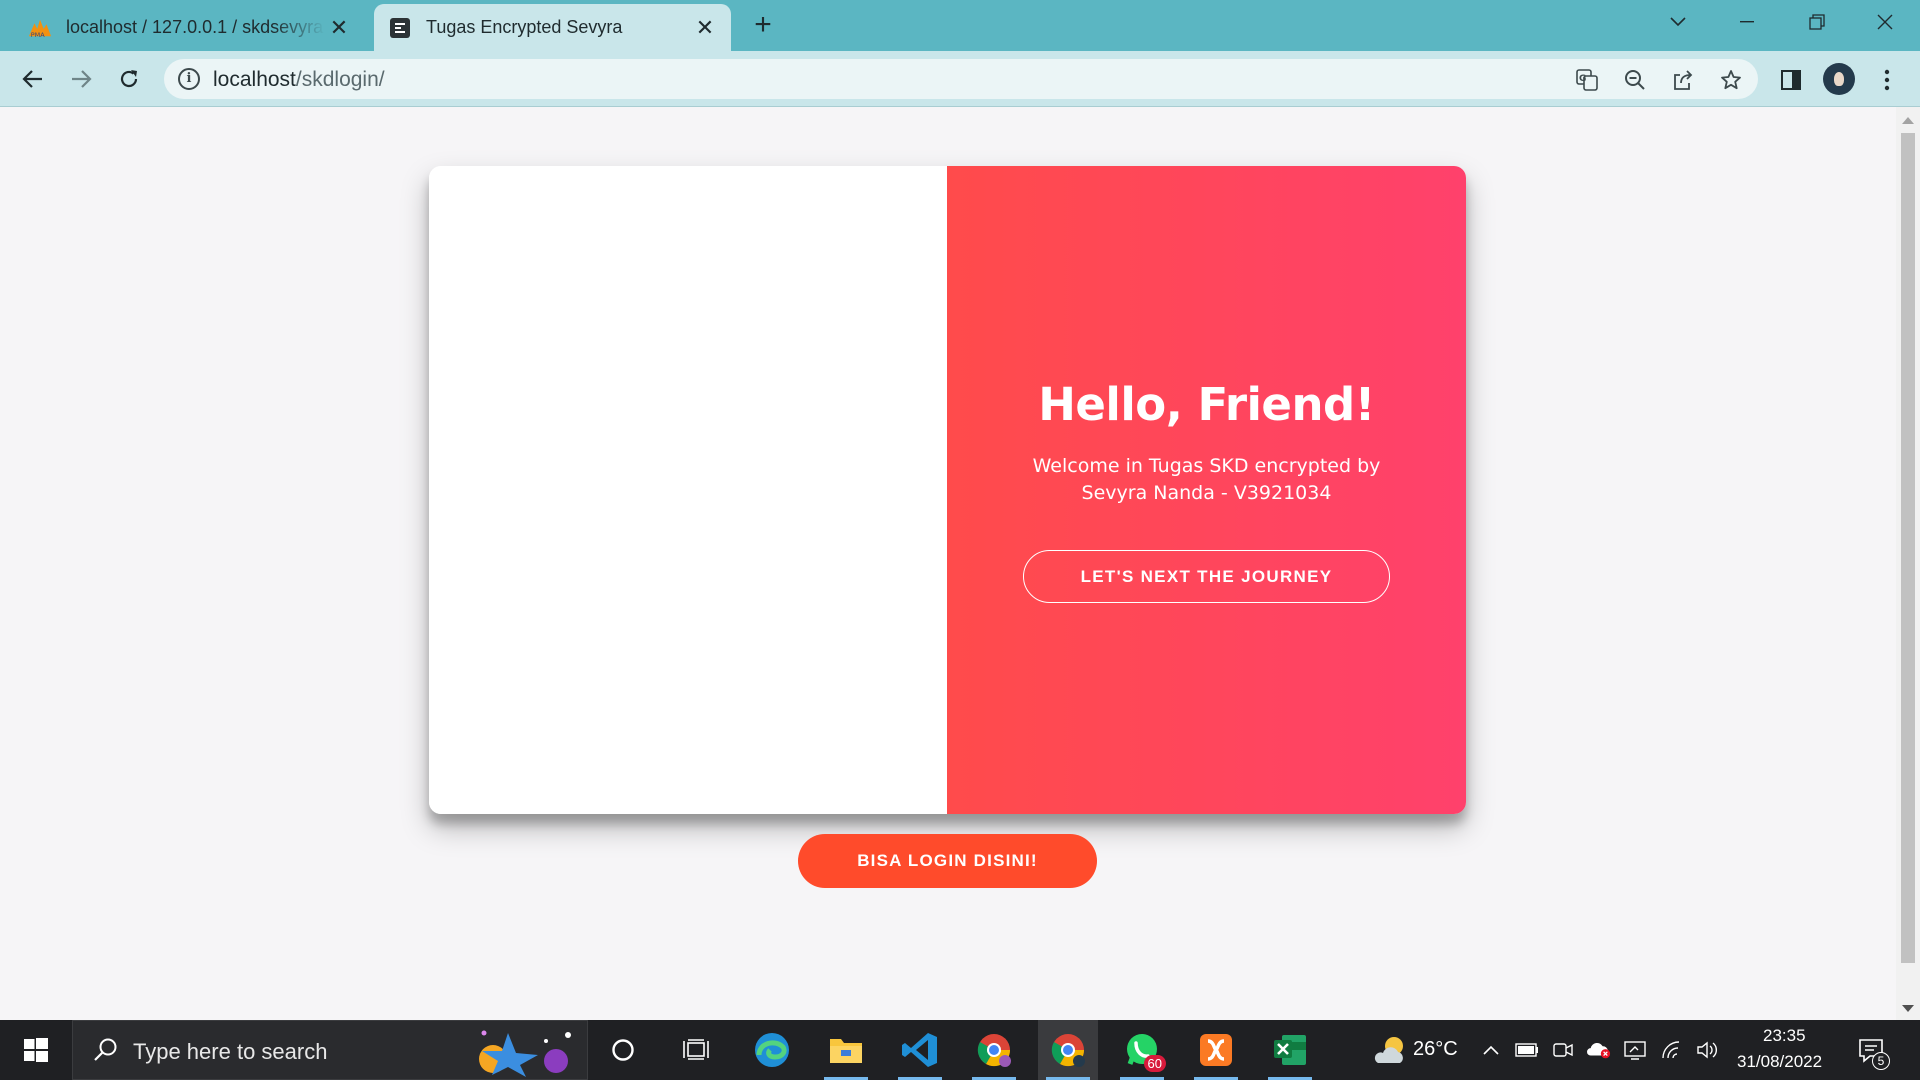  Describe the element at coordinates (623, 1050) in the screenshot. I see `cortana-icon` at that location.